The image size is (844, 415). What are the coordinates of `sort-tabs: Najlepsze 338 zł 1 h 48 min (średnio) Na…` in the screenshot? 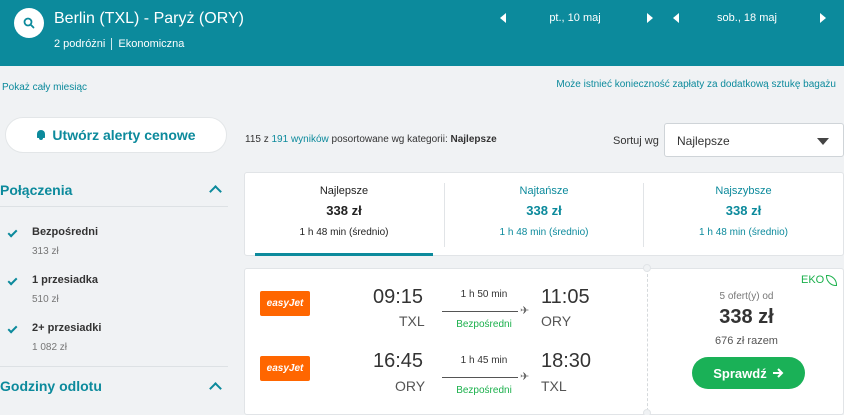 It's located at (544, 214).